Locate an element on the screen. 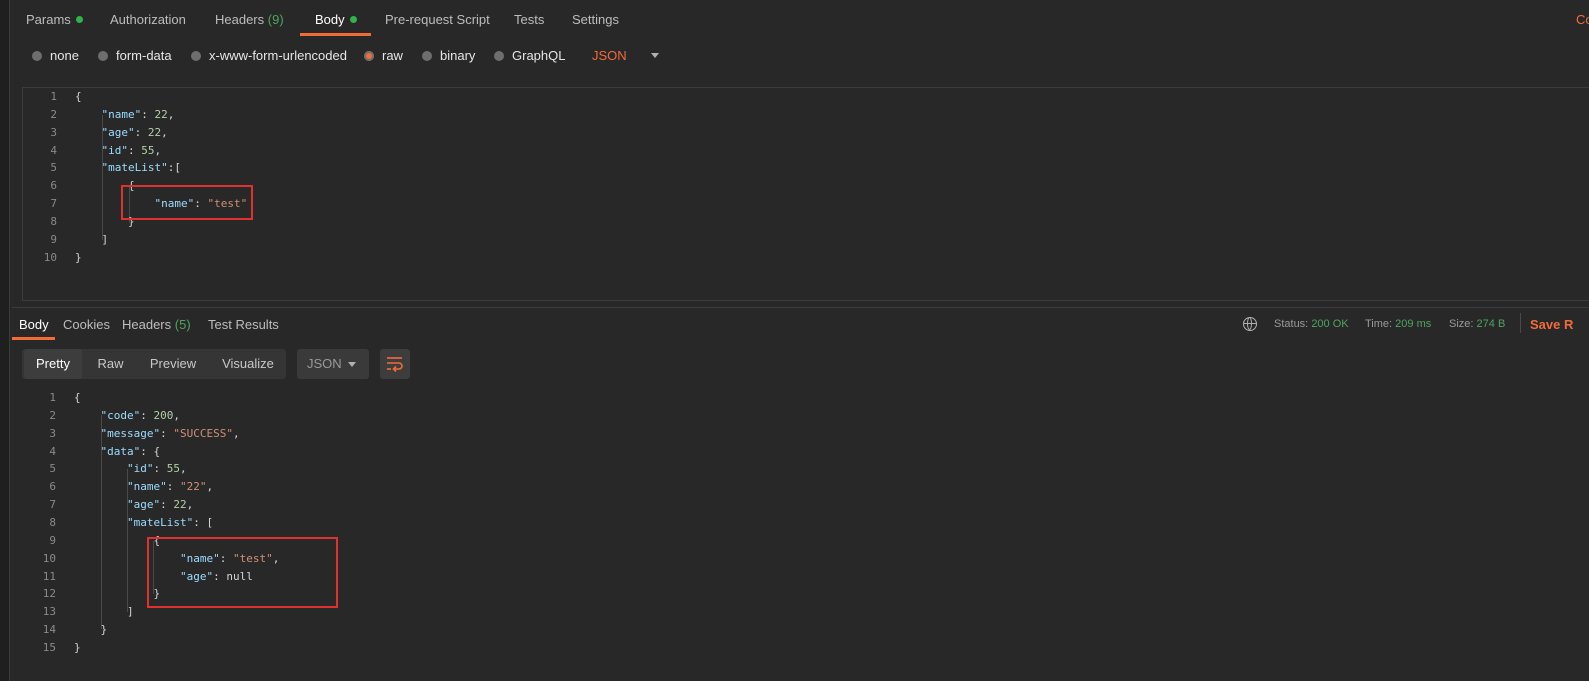  code-line: 5 "id": 55, is located at coordinates (104, 469).